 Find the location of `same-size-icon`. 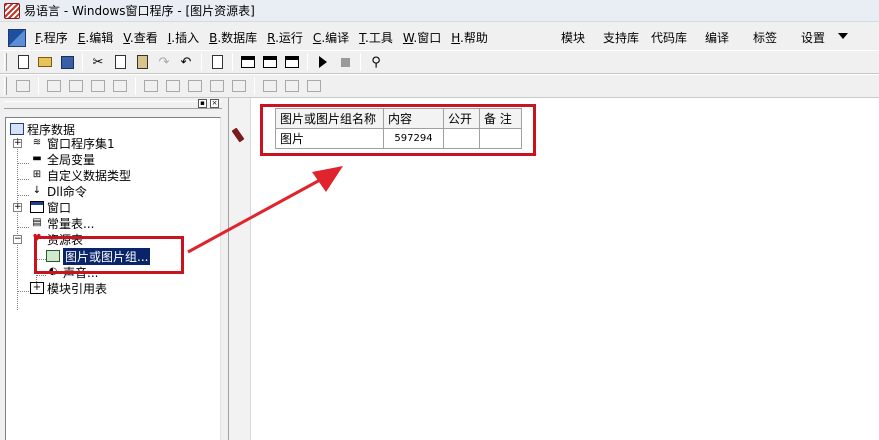

same-size-icon is located at coordinates (239, 86).